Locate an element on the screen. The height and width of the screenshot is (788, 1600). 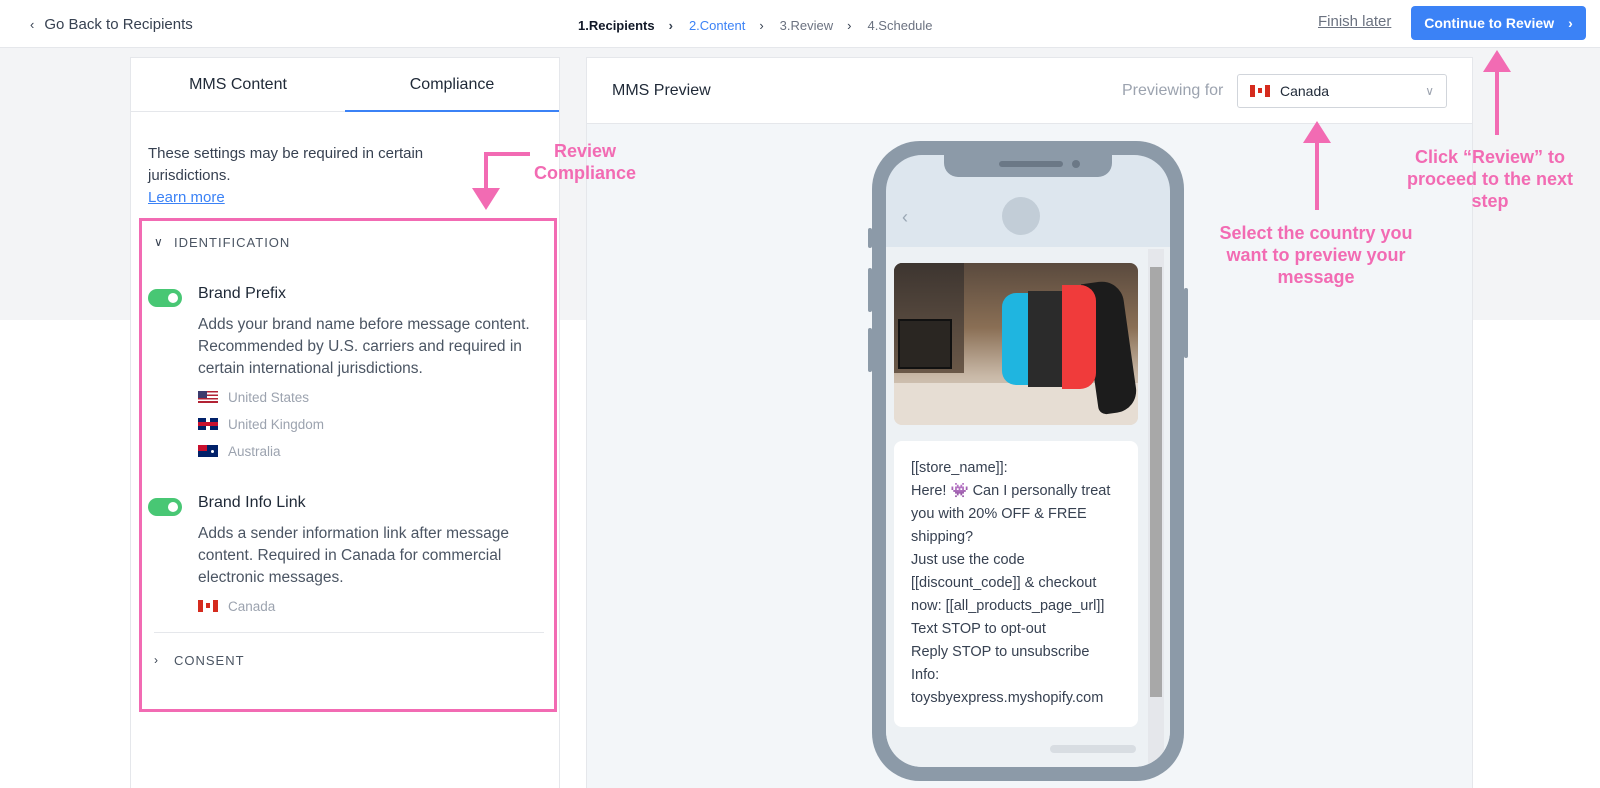
australia-flag-icon is located at coordinates (208, 451).